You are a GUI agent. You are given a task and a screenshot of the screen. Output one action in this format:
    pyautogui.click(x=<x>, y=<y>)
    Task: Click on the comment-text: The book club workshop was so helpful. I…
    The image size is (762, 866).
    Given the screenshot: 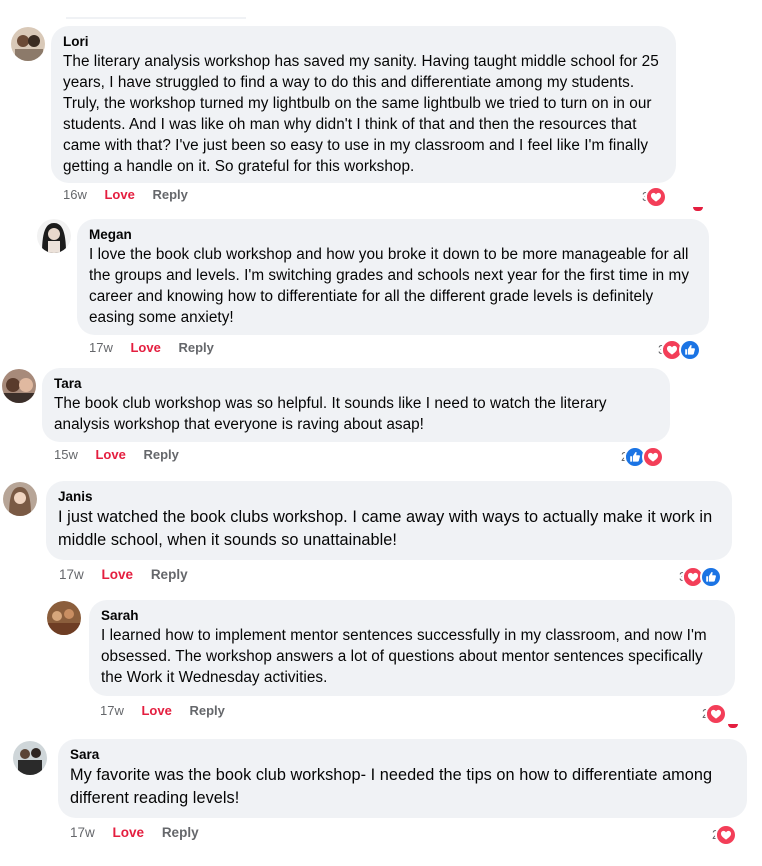 What is the action you would take?
    pyautogui.click(x=330, y=414)
    